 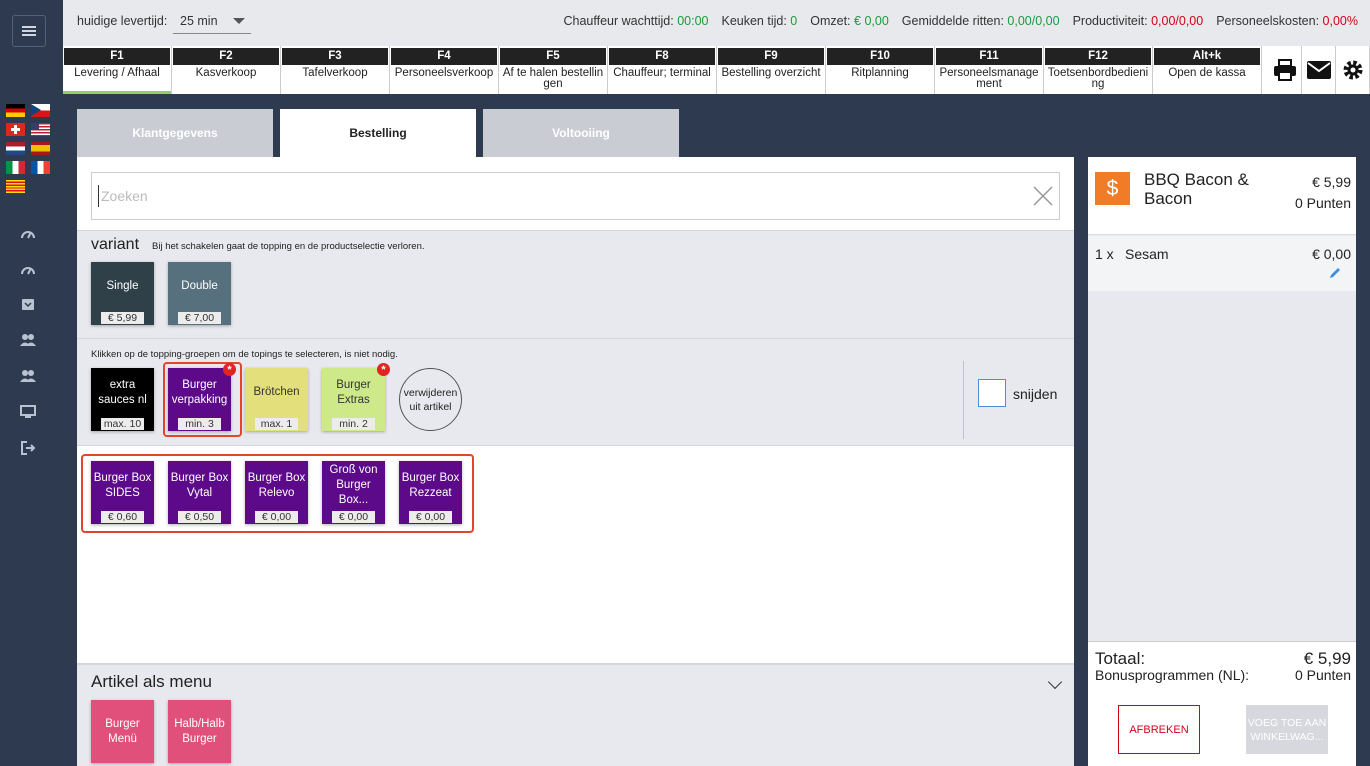 I want to click on cart-item-points: 0 Punten, so click(x=1322, y=203).